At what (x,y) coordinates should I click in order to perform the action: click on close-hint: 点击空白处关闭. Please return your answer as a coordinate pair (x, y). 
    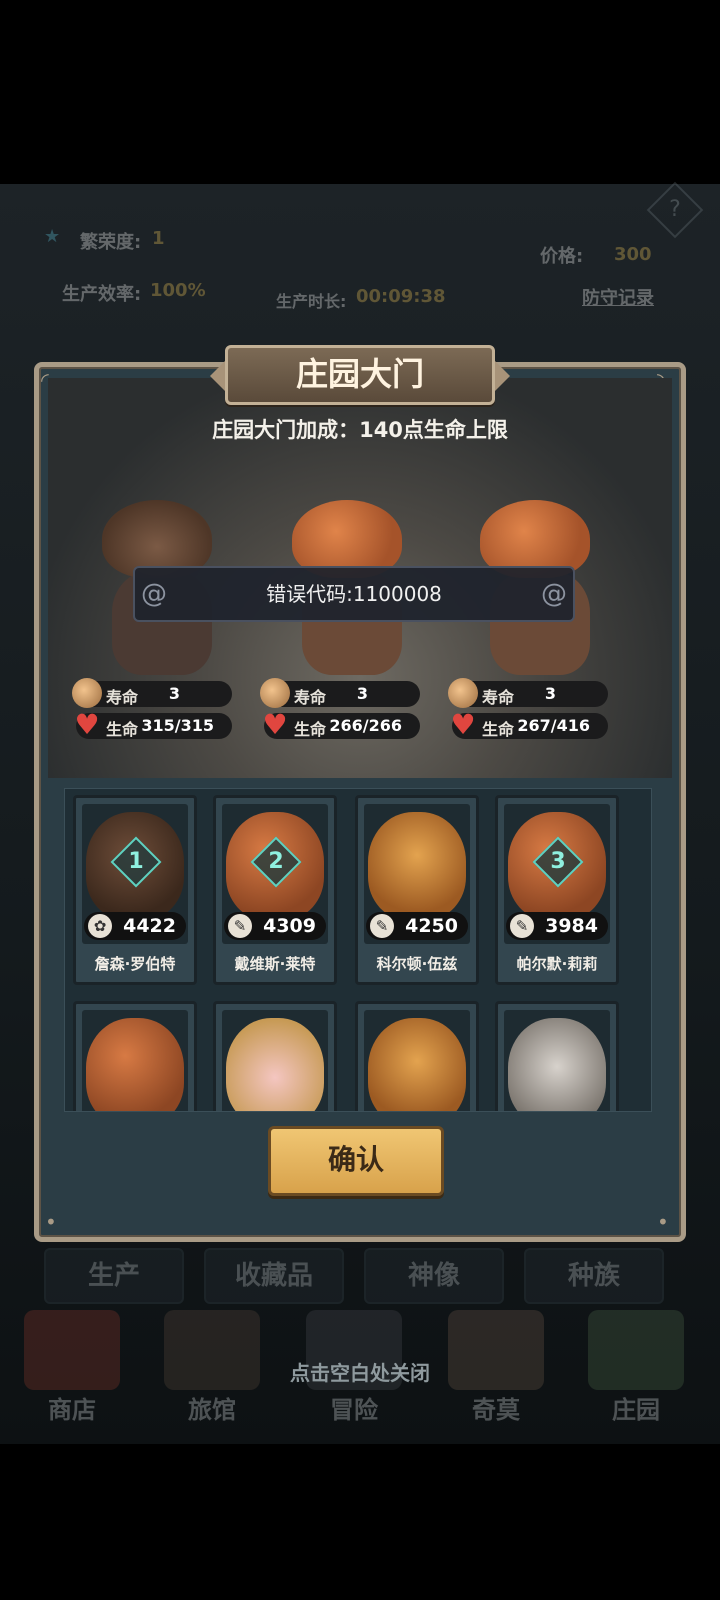
    Looking at the image, I should click on (360, 1371).